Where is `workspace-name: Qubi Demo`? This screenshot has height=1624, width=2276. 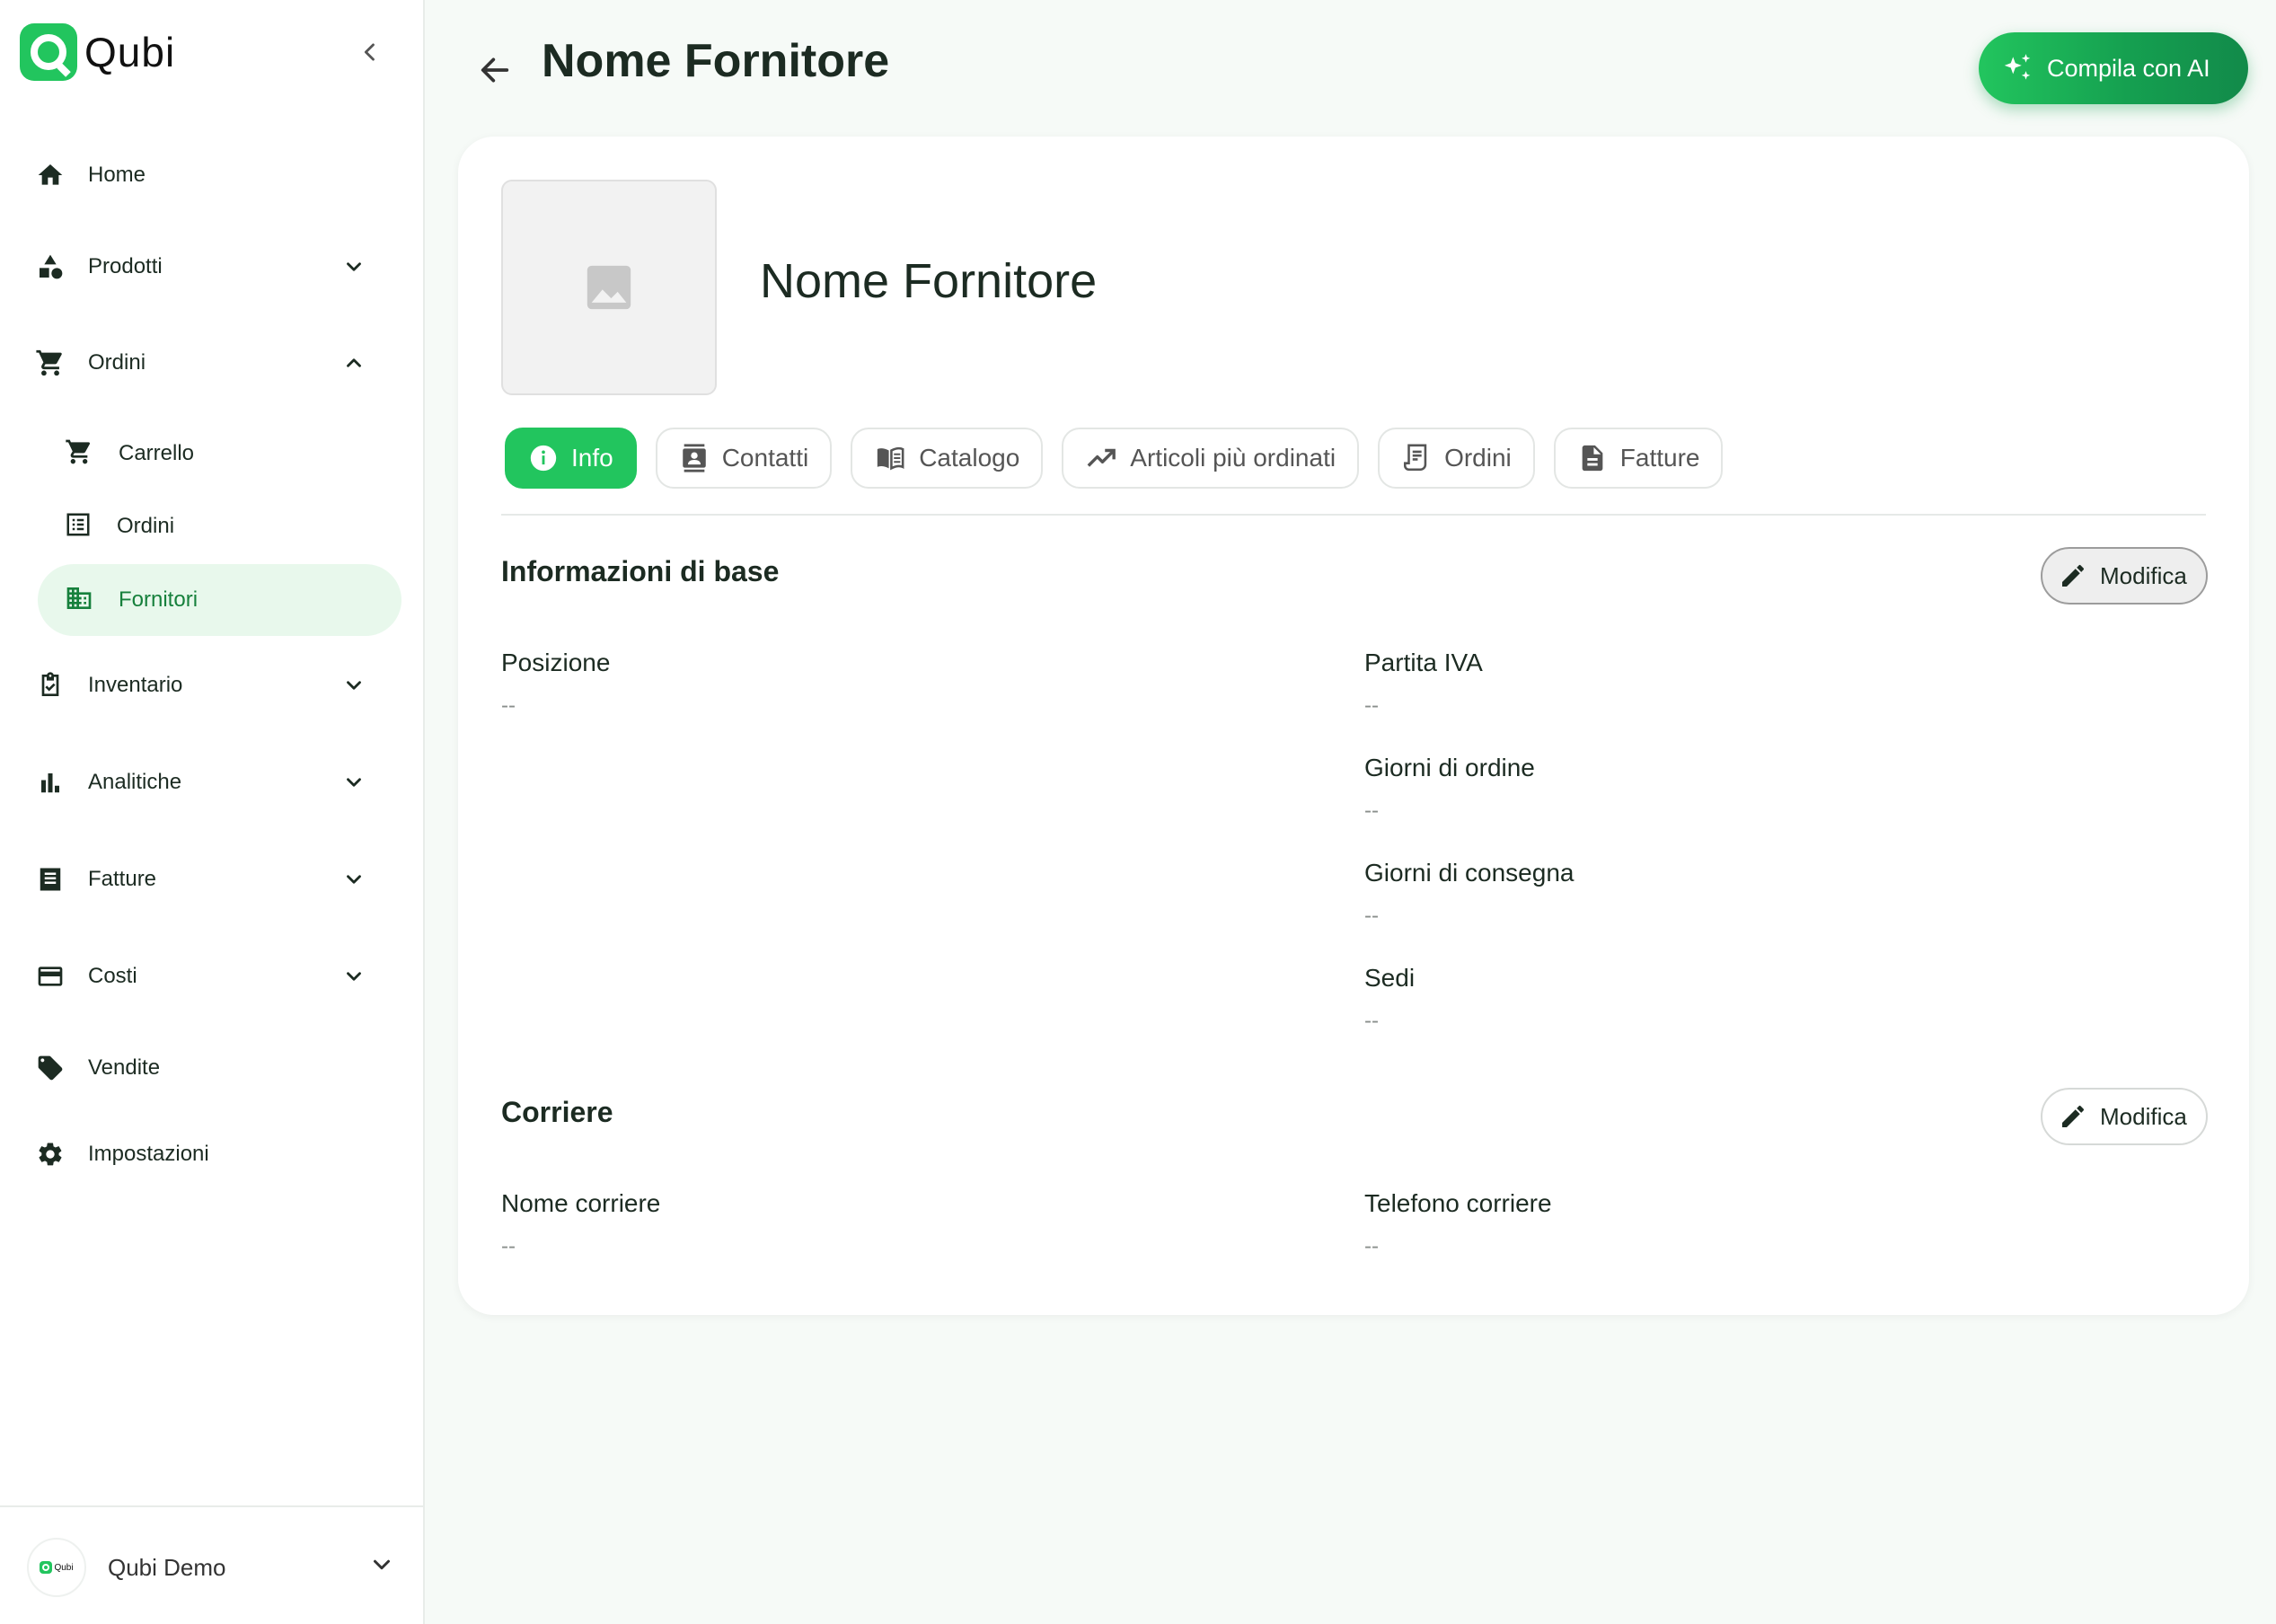
workspace-name: Qubi Demo is located at coordinates (167, 1567).